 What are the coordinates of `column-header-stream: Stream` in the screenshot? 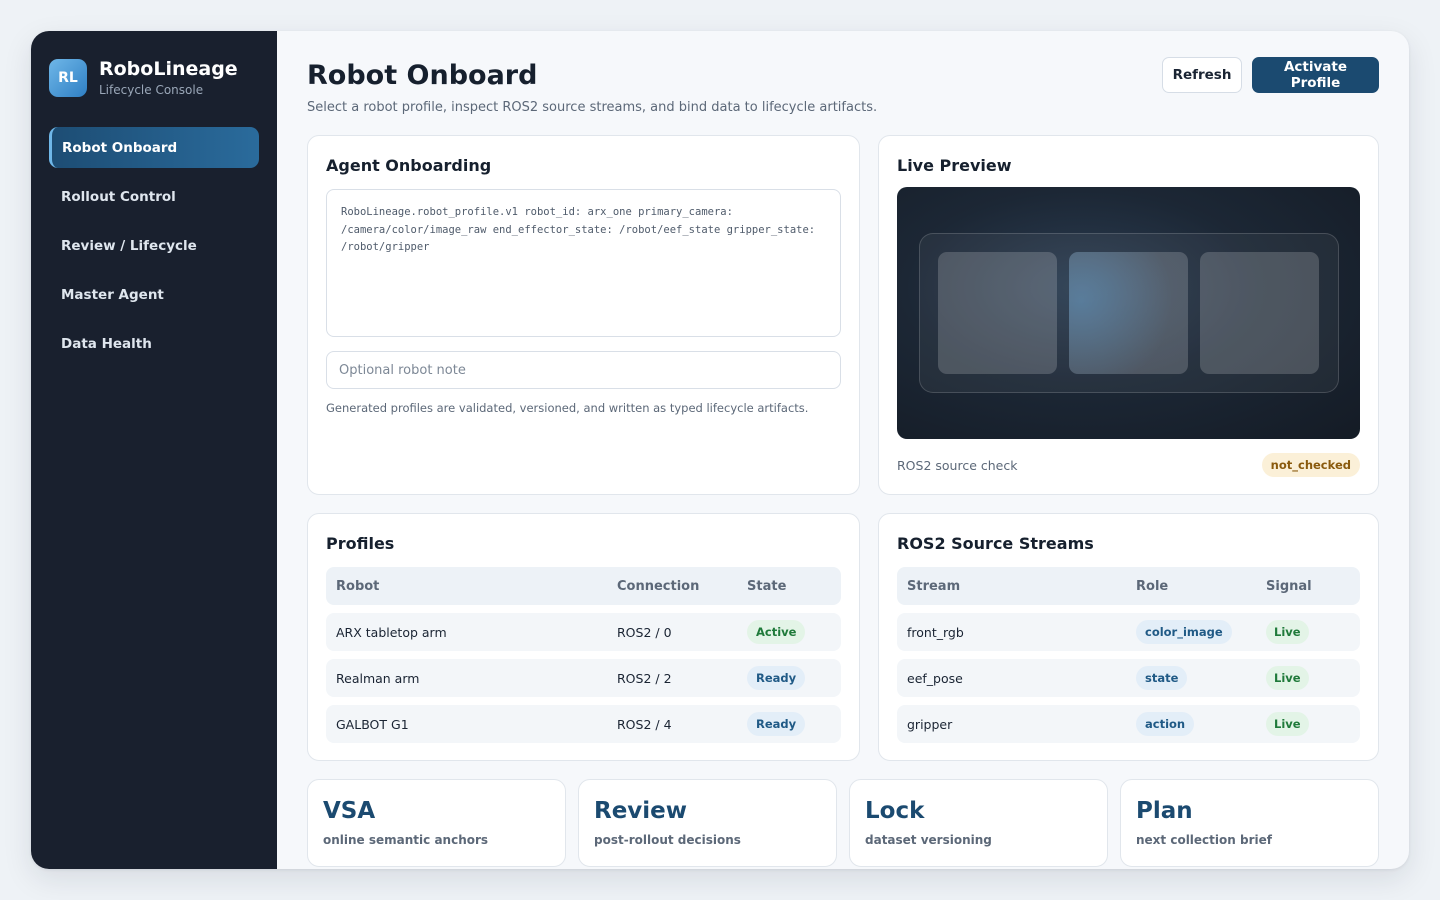 It's located at (934, 586).